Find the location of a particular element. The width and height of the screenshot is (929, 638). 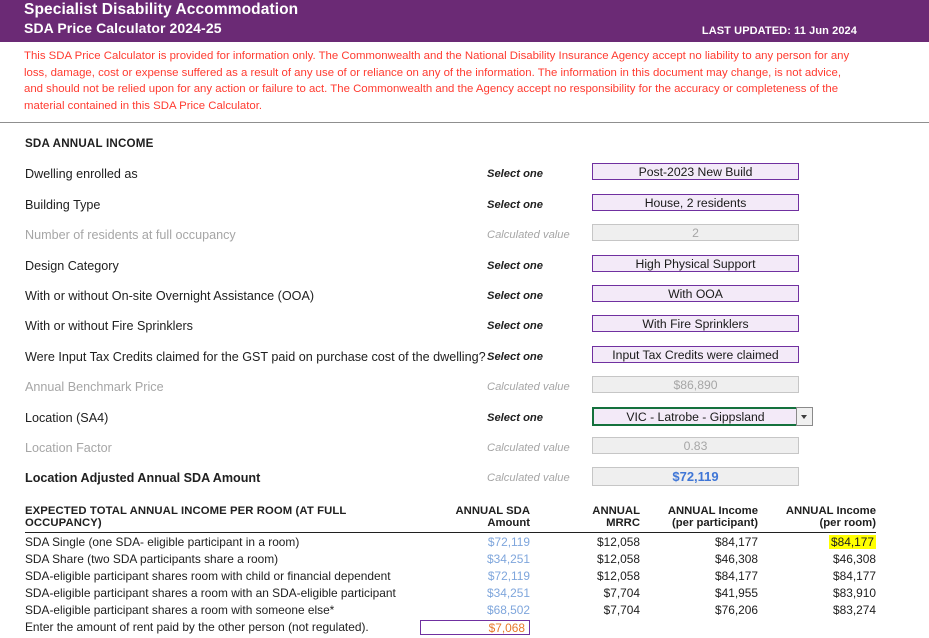

form-row-location-factor: Location Factor Calculated value 0.83 is located at coordinates (464, 451).